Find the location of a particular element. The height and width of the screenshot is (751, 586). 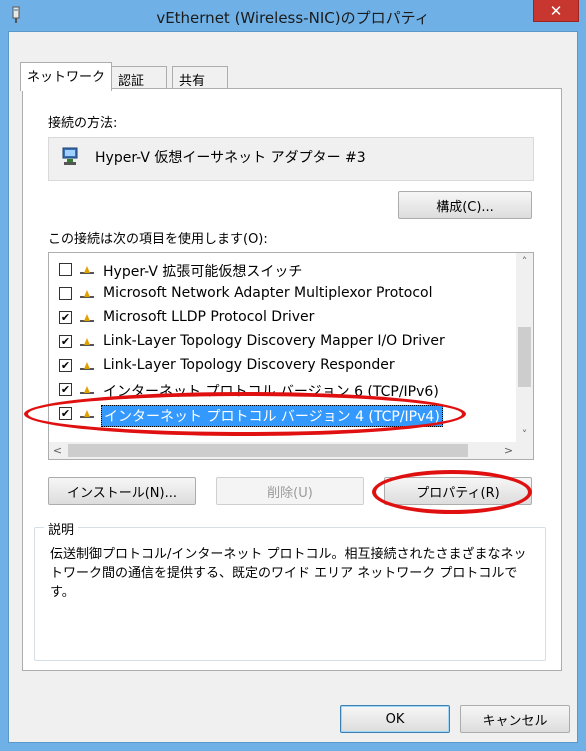

description-legend: 説明 is located at coordinates (61, 528).